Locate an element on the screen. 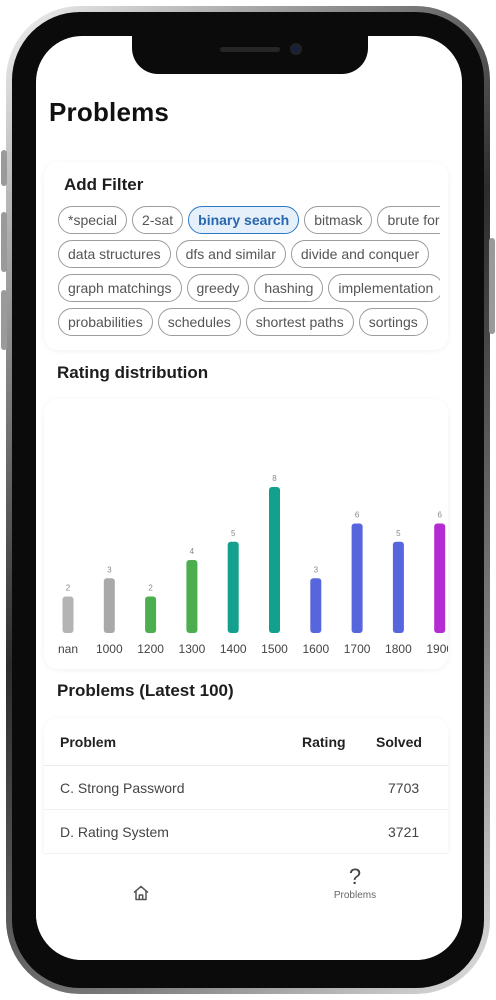 Image resolution: width=496 pixels, height=1000 pixels. problem-solved: 7703 is located at coordinates (404, 788).